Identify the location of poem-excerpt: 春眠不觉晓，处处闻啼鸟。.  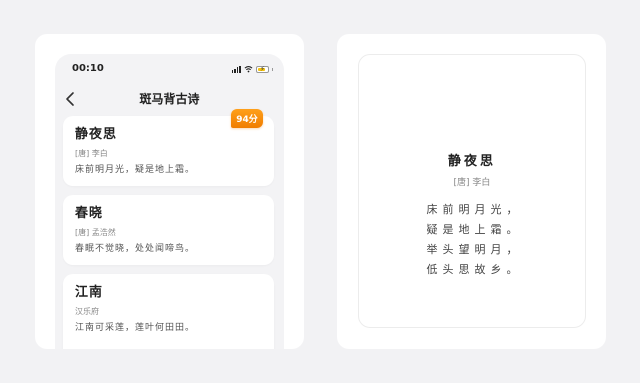
(135, 249).